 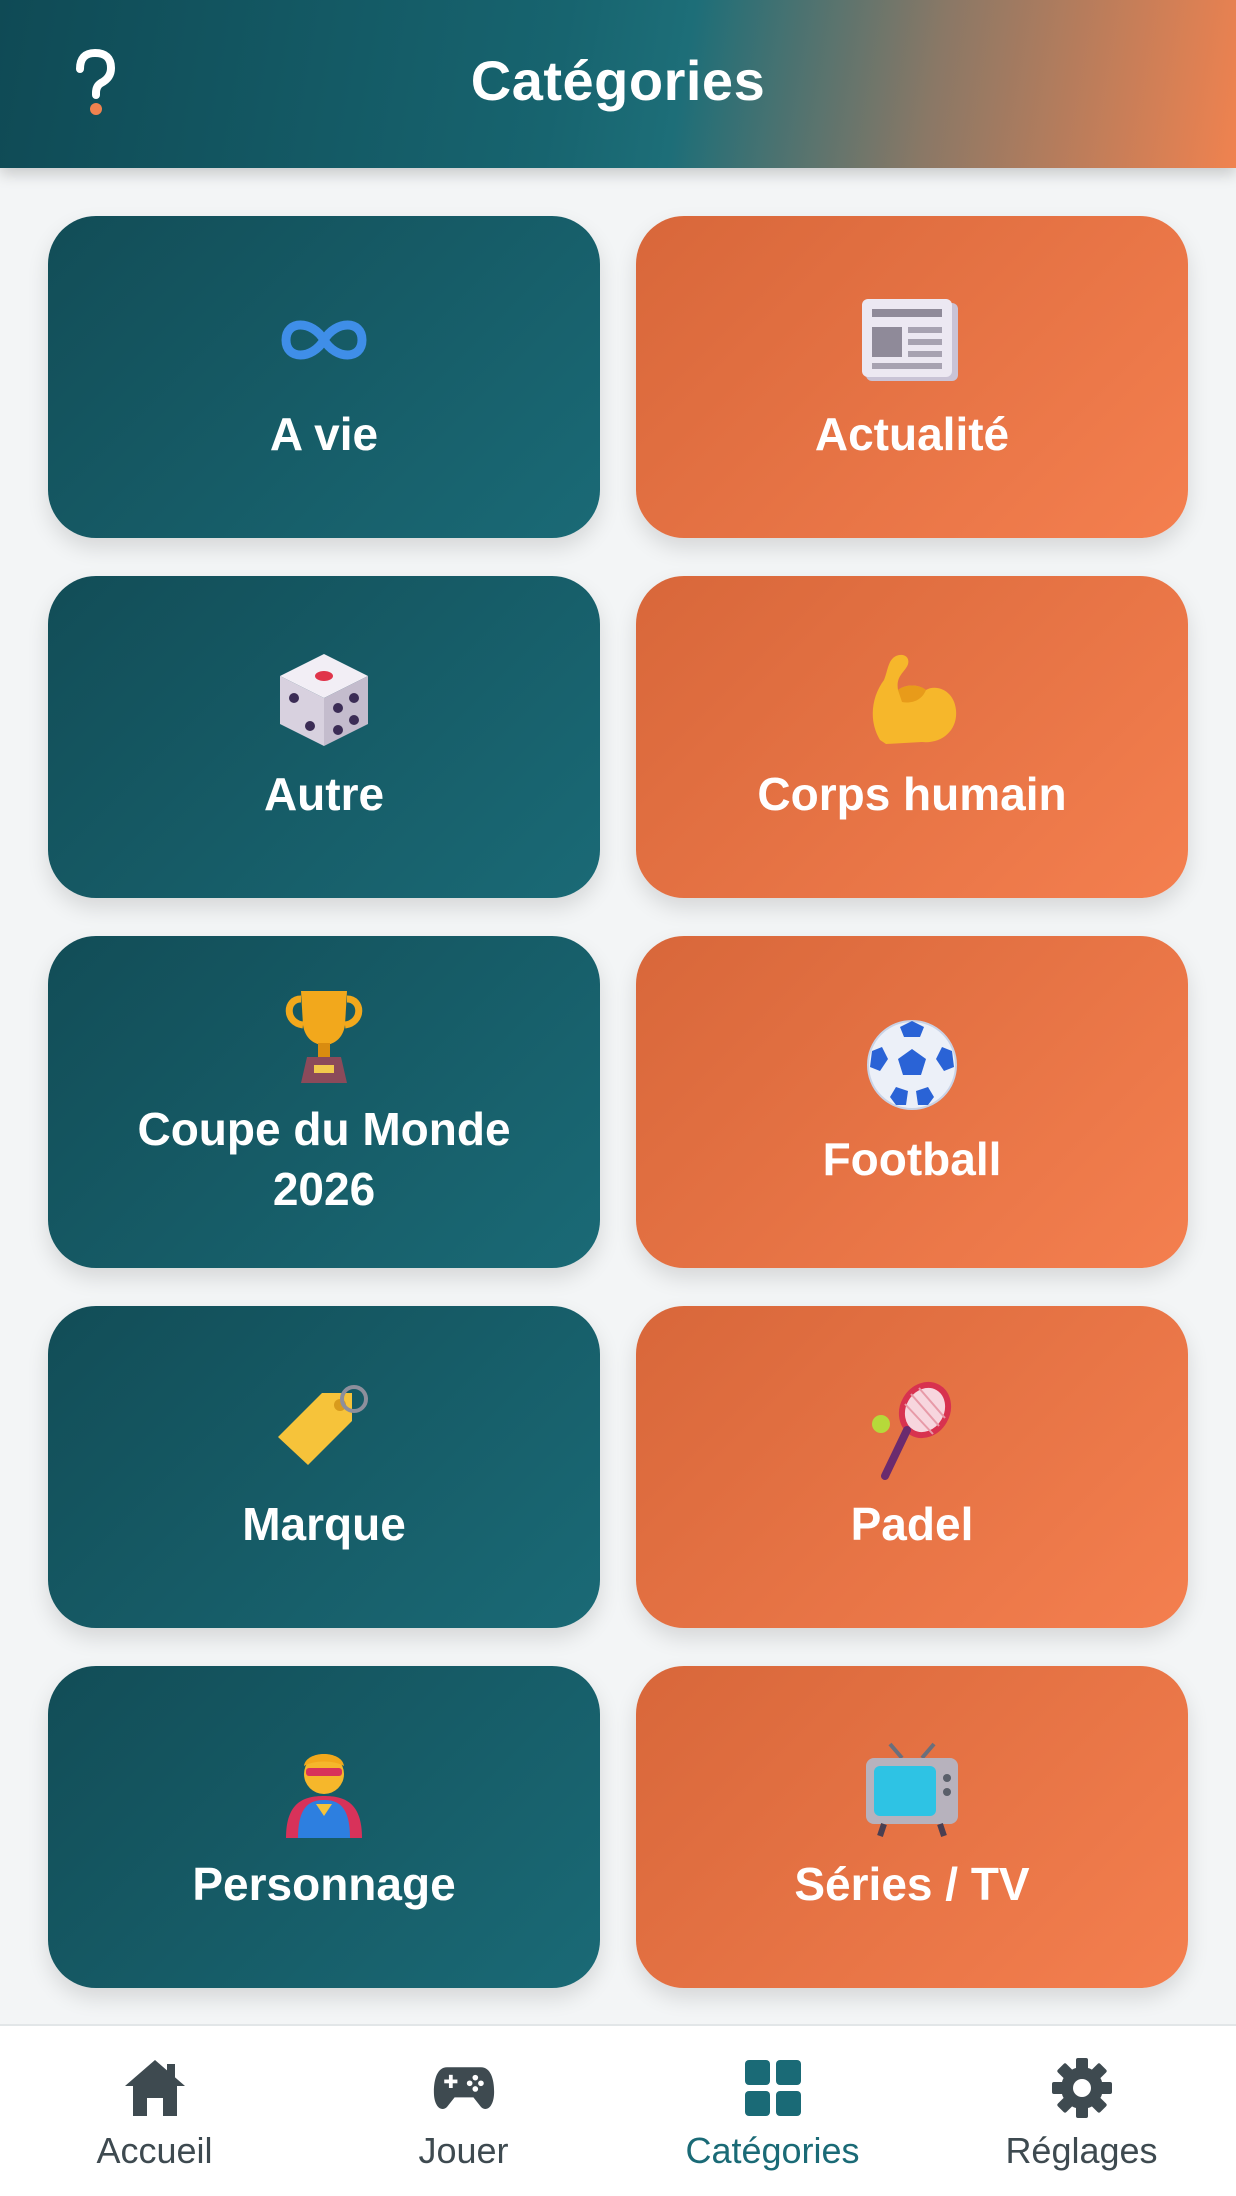 I want to click on nav-label: Réglages, so click(x=1081, y=2150).